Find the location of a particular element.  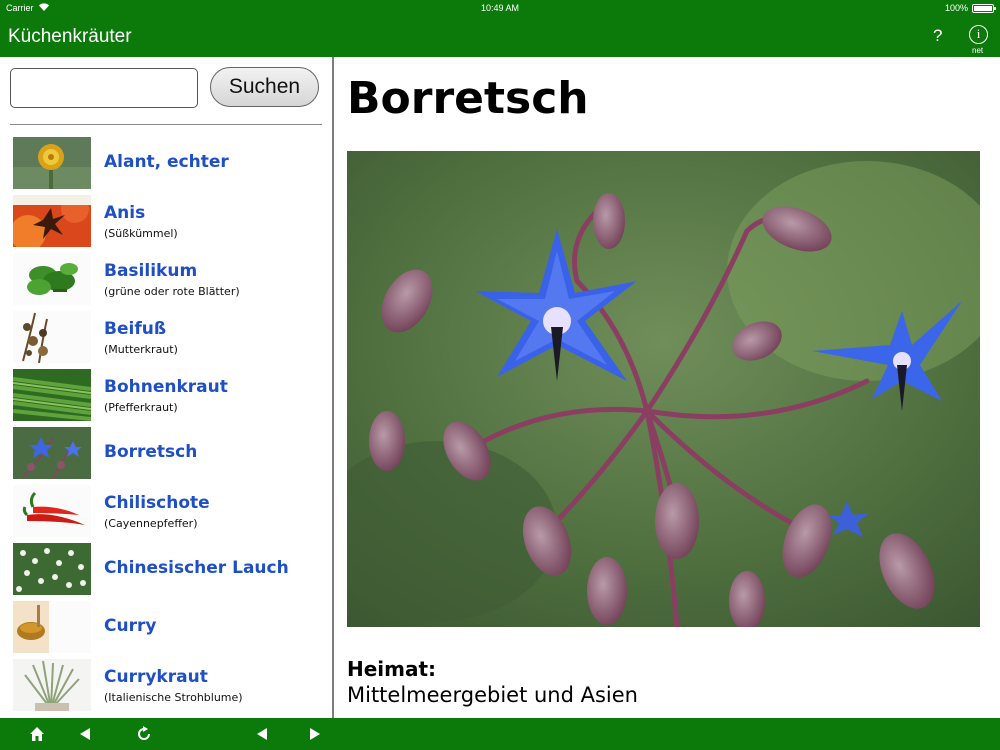

battery-icon is located at coordinates (984, 8).